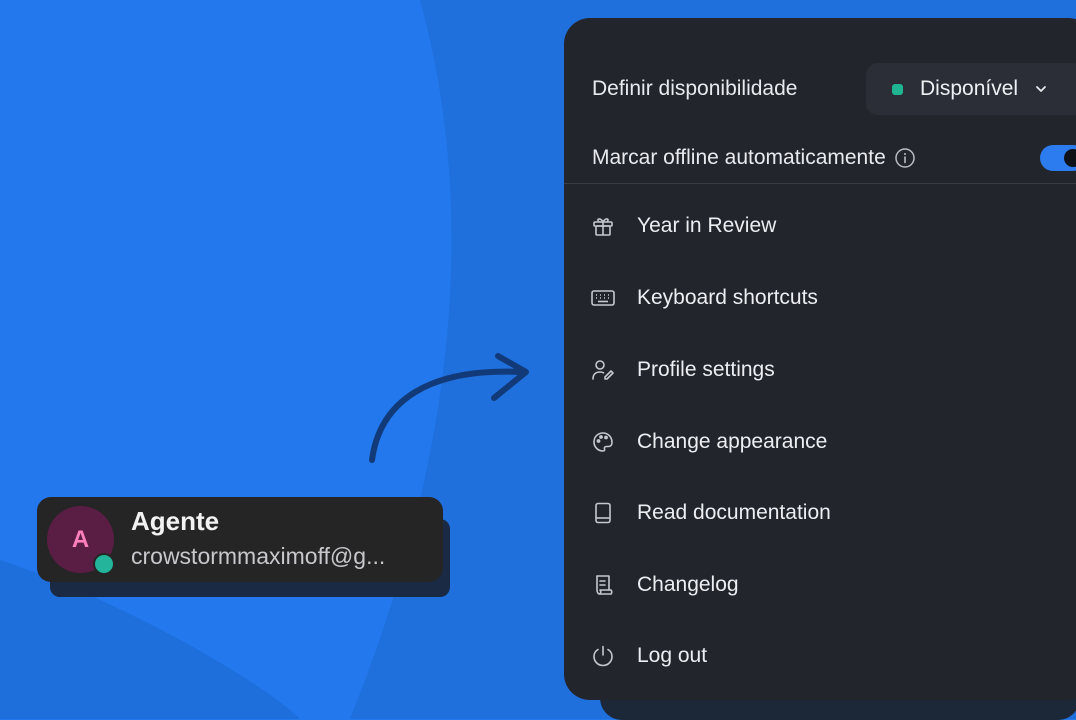 This screenshot has width=1076, height=720. I want to click on availability-select: Disponível, so click(971, 89).